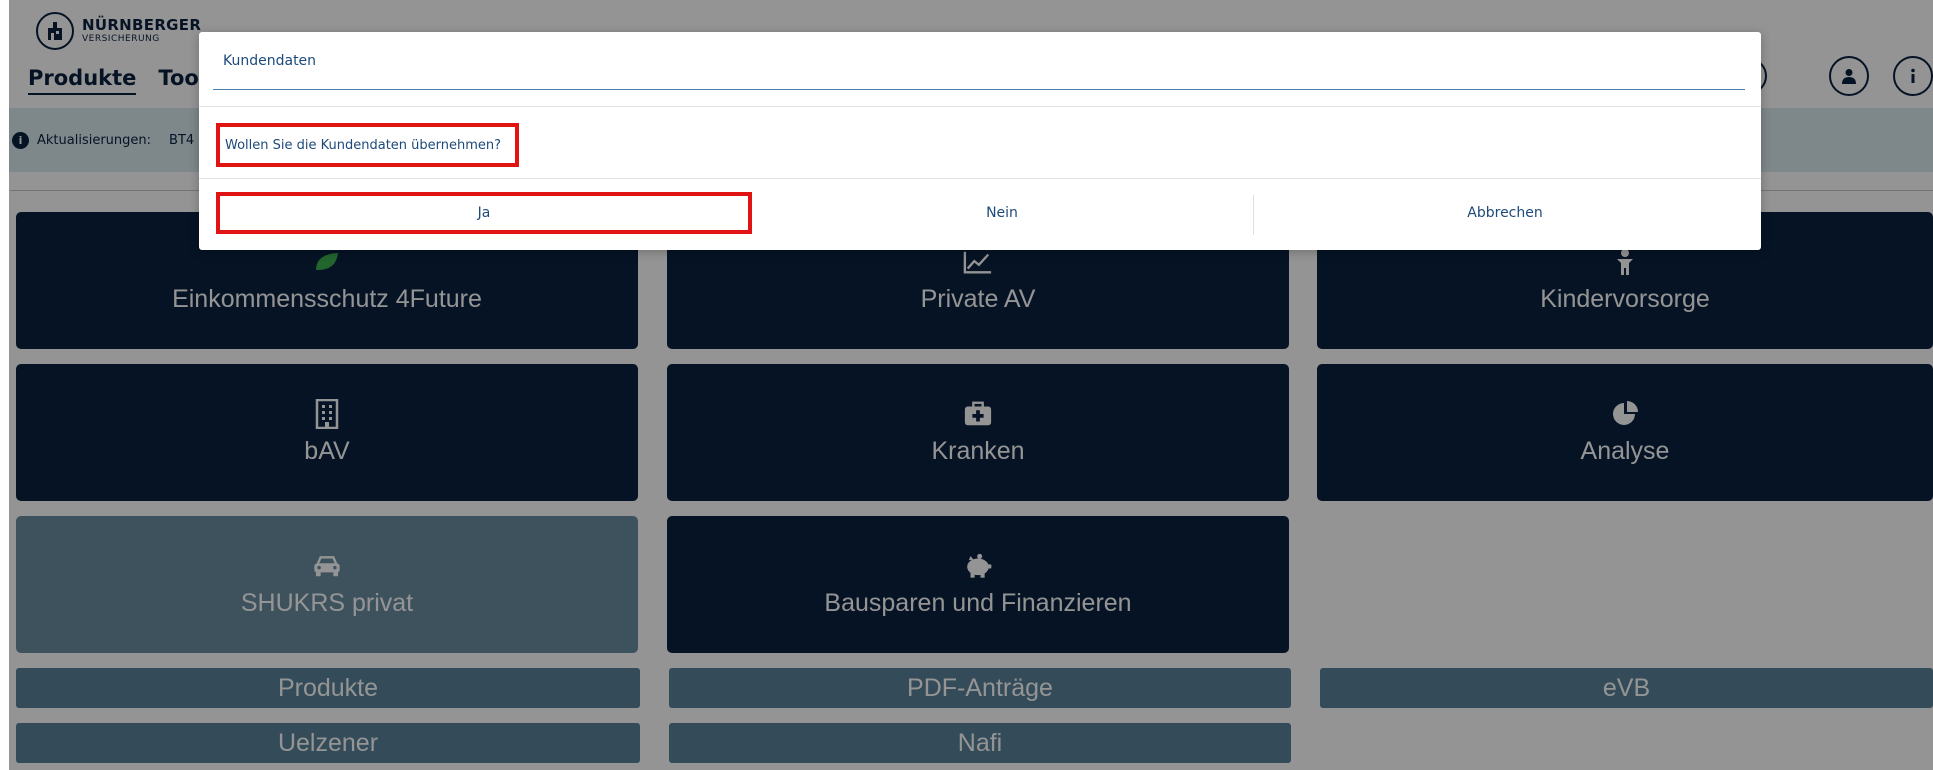  Describe the element at coordinates (1505, 213) in the screenshot. I see `cancel-button: Abbrechen` at that location.